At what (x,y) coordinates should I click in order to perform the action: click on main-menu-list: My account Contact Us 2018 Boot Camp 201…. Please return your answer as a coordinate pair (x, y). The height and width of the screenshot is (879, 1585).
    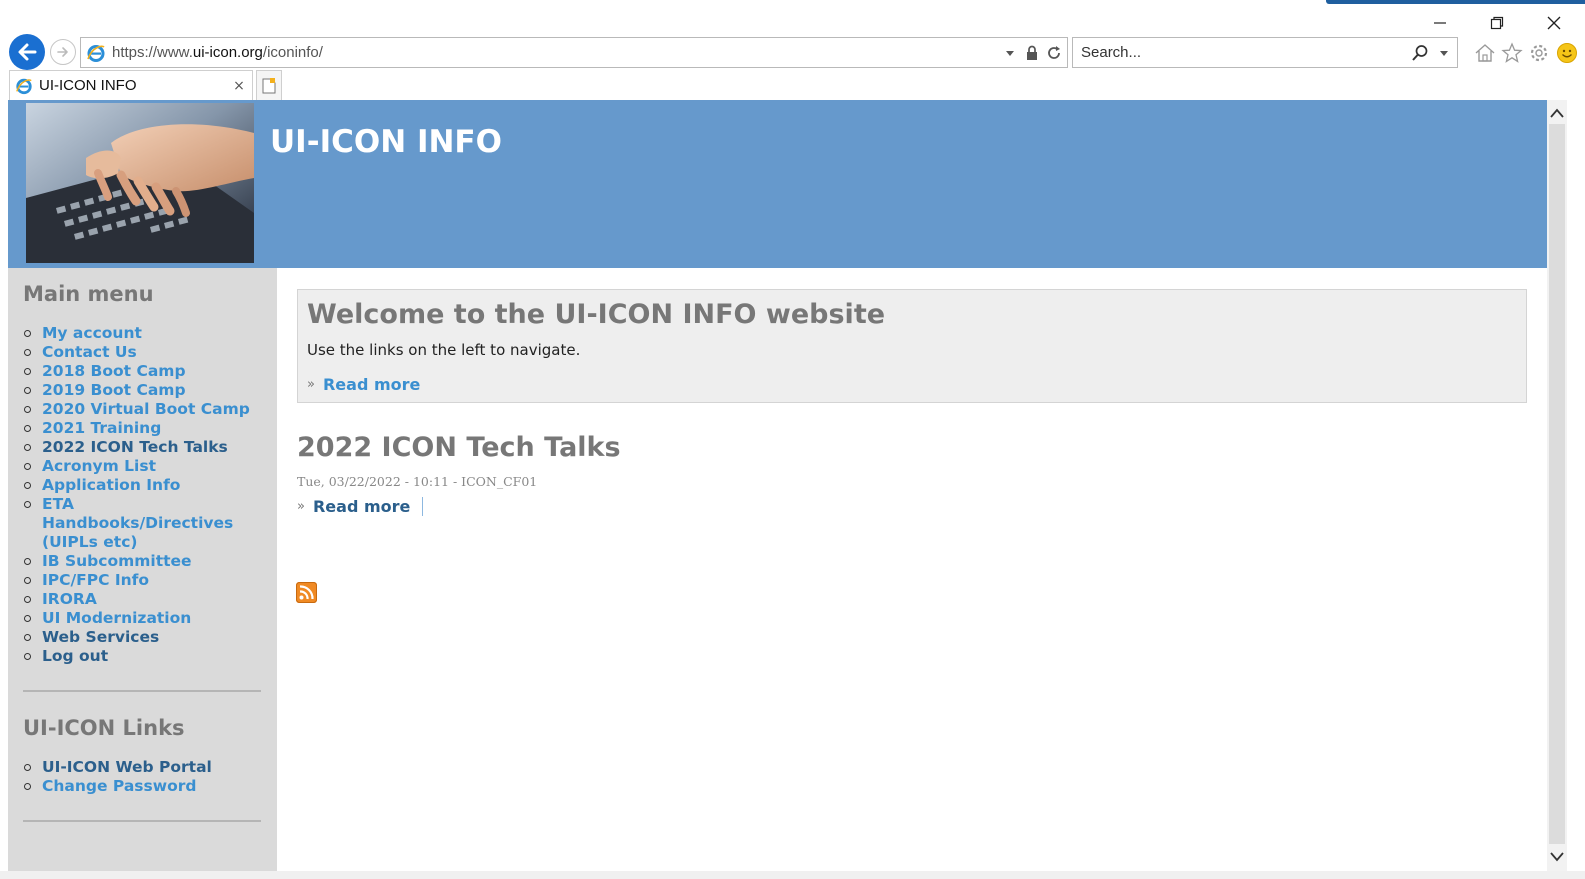
    Looking at the image, I should click on (138, 495).